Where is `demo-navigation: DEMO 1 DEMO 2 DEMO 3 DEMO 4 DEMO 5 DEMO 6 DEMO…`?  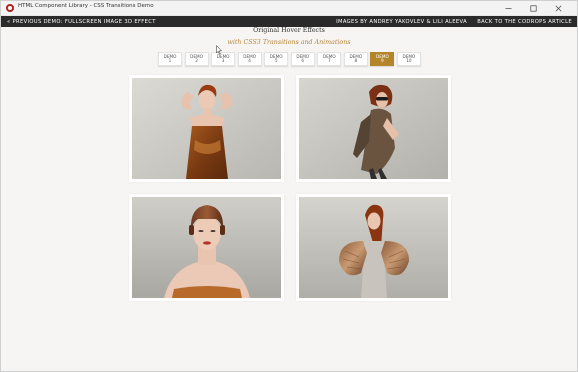 demo-navigation: DEMO 1 DEMO 2 DEMO 3 DEMO 4 DEMO 5 DEMO 6 DEMO… is located at coordinates (290, 59).